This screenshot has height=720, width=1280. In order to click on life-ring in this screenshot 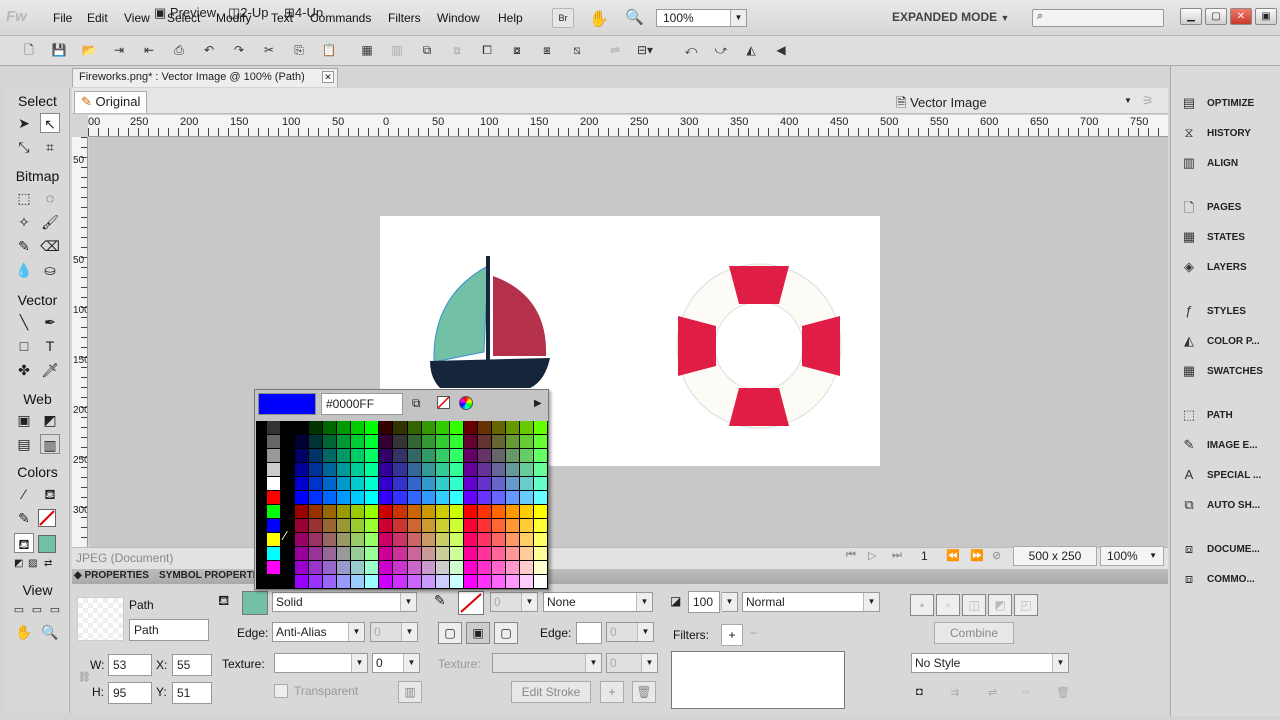, I will do `click(759, 346)`.